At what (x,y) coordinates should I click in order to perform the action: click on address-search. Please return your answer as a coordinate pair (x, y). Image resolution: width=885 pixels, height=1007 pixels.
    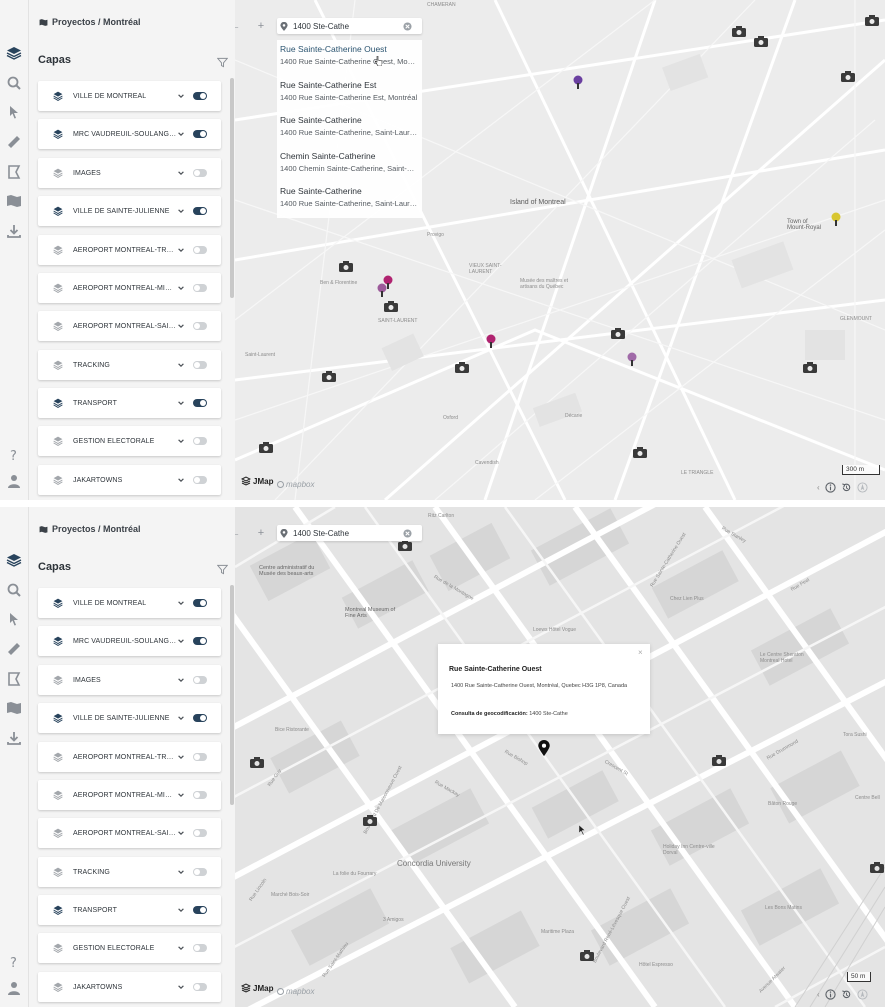
    Looking at the image, I should click on (349, 533).